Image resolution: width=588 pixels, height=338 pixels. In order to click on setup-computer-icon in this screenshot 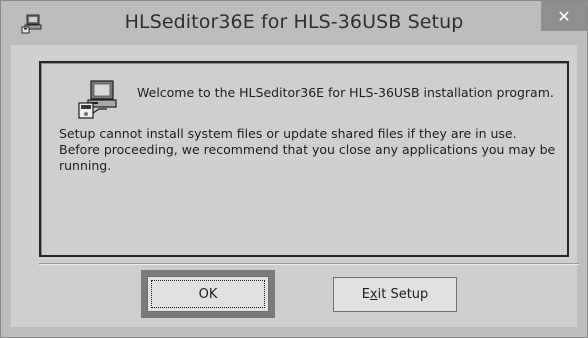, I will do `click(98, 100)`.